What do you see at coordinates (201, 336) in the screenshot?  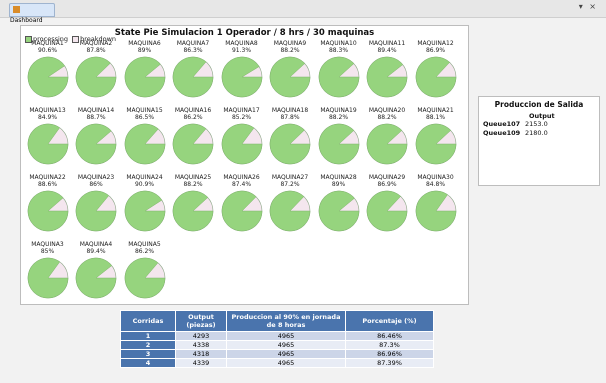 I see `cell-output: 4293` at bounding box center [201, 336].